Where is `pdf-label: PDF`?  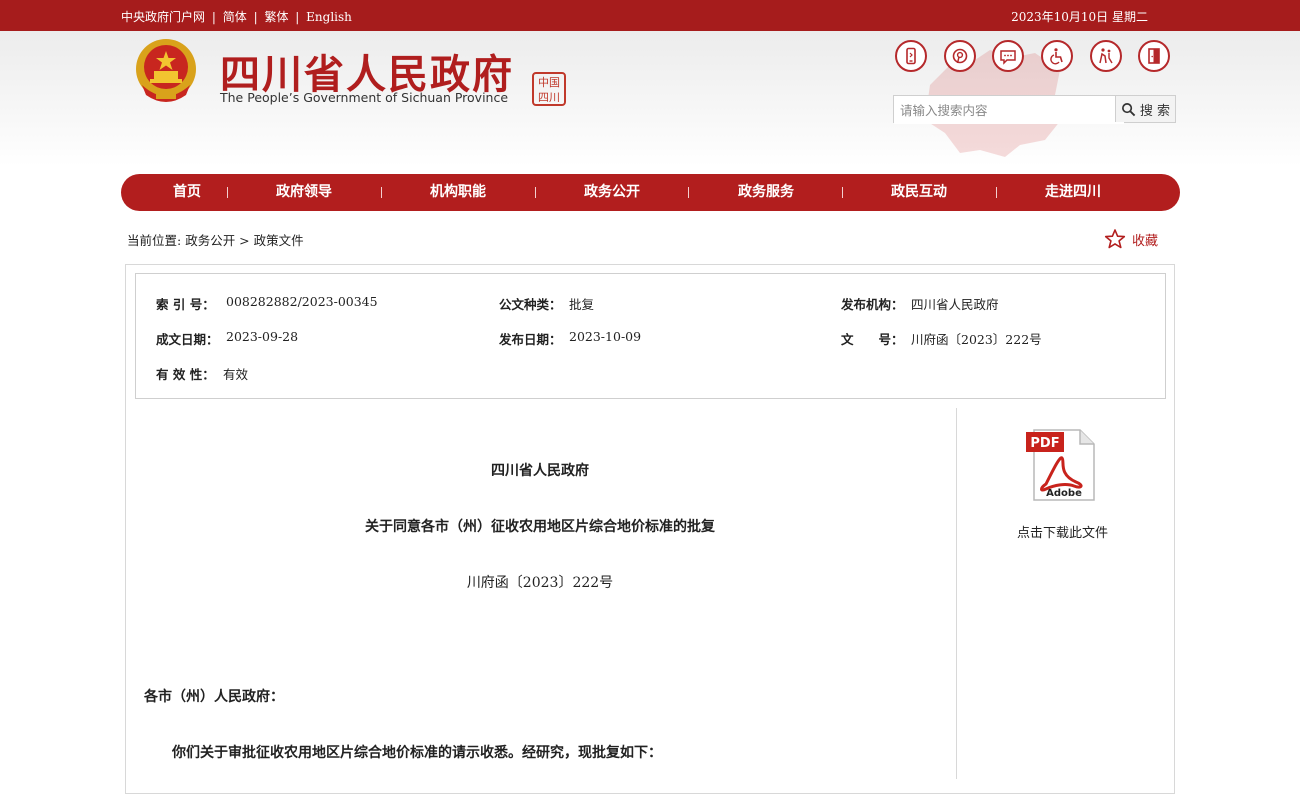 pdf-label: PDF is located at coordinates (1044, 443).